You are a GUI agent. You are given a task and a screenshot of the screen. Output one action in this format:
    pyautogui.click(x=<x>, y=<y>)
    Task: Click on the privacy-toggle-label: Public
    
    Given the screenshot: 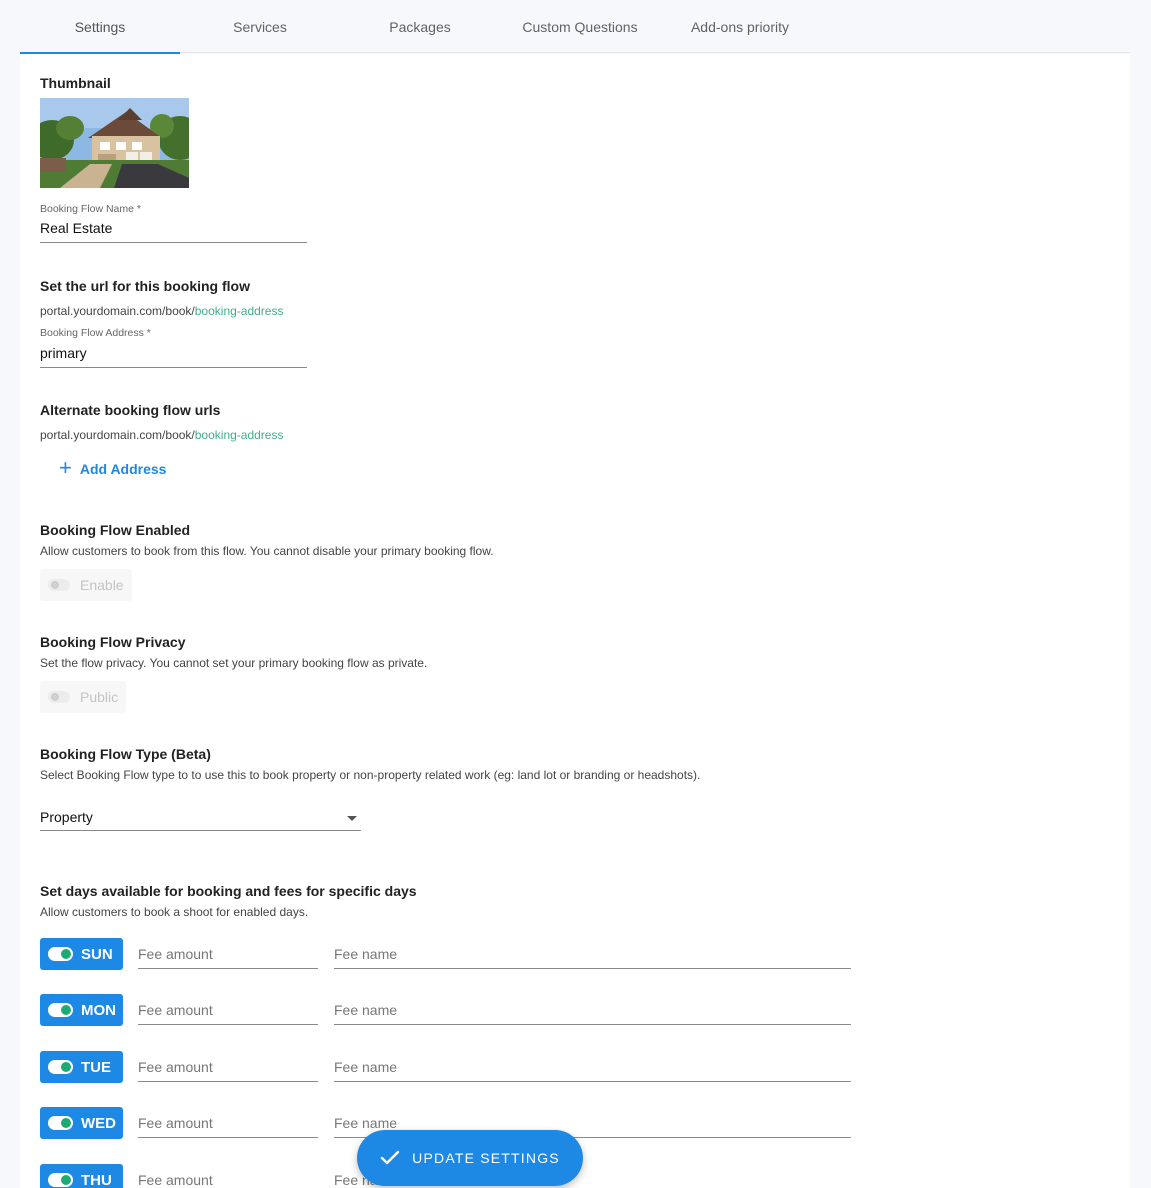 What is the action you would take?
    pyautogui.click(x=99, y=697)
    